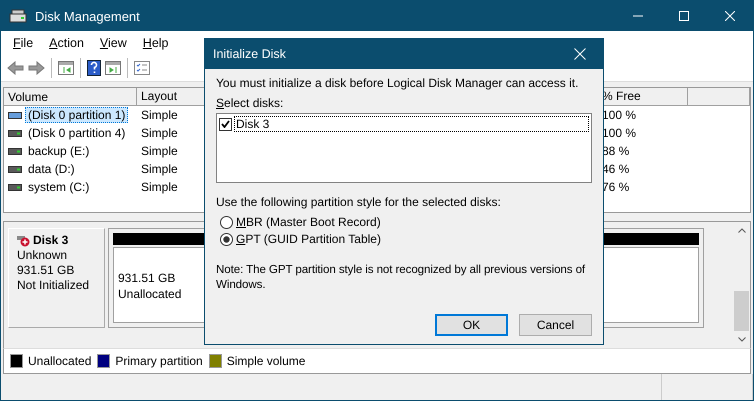 This screenshot has width=754, height=401. Describe the element at coordinates (250, 103) in the screenshot. I see `select-disks-label: Select disks:` at that location.